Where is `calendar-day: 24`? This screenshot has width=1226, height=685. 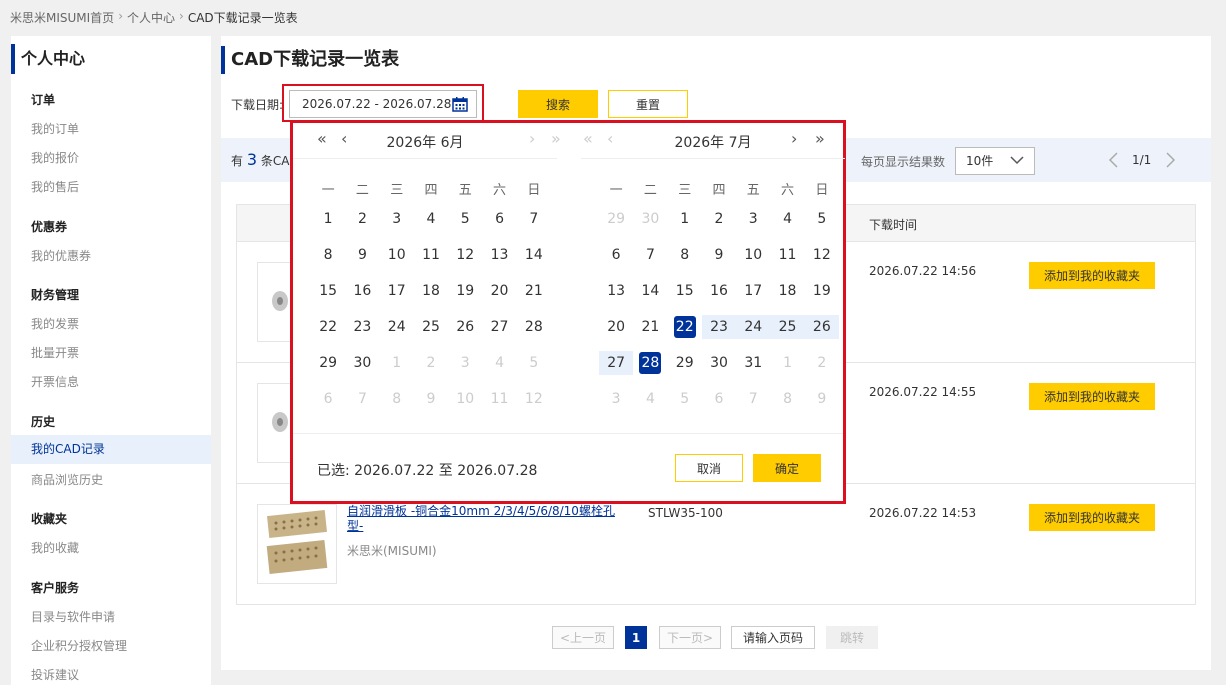 calendar-day: 24 is located at coordinates (753, 327).